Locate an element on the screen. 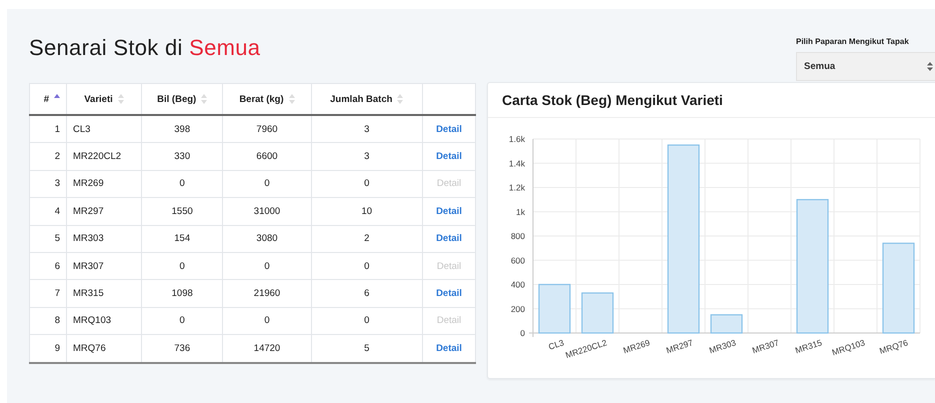 The height and width of the screenshot is (403, 935). x-tick-label: MR315 is located at coordinates (809, 346).